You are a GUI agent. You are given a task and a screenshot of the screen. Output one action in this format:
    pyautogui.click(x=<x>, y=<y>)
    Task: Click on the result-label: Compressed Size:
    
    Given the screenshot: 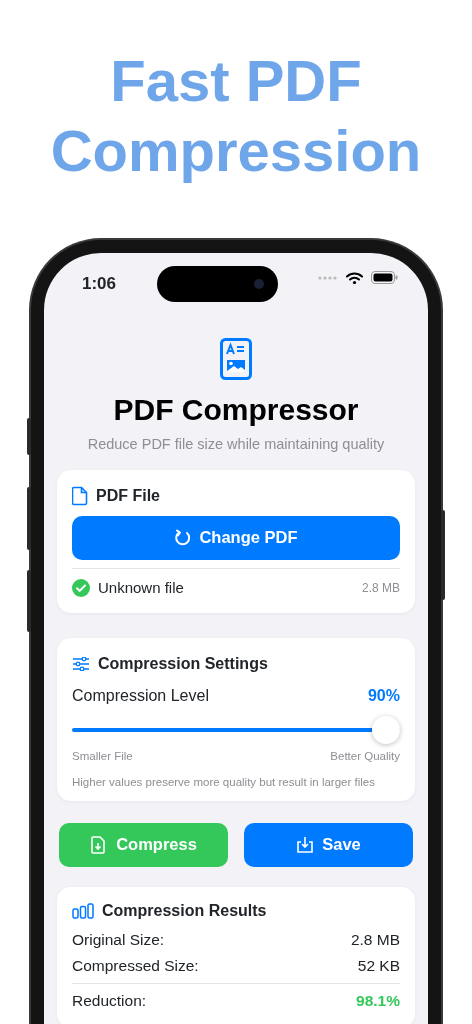 What is the action you would take?
    pyautogui.click(x=135, y=965)
    